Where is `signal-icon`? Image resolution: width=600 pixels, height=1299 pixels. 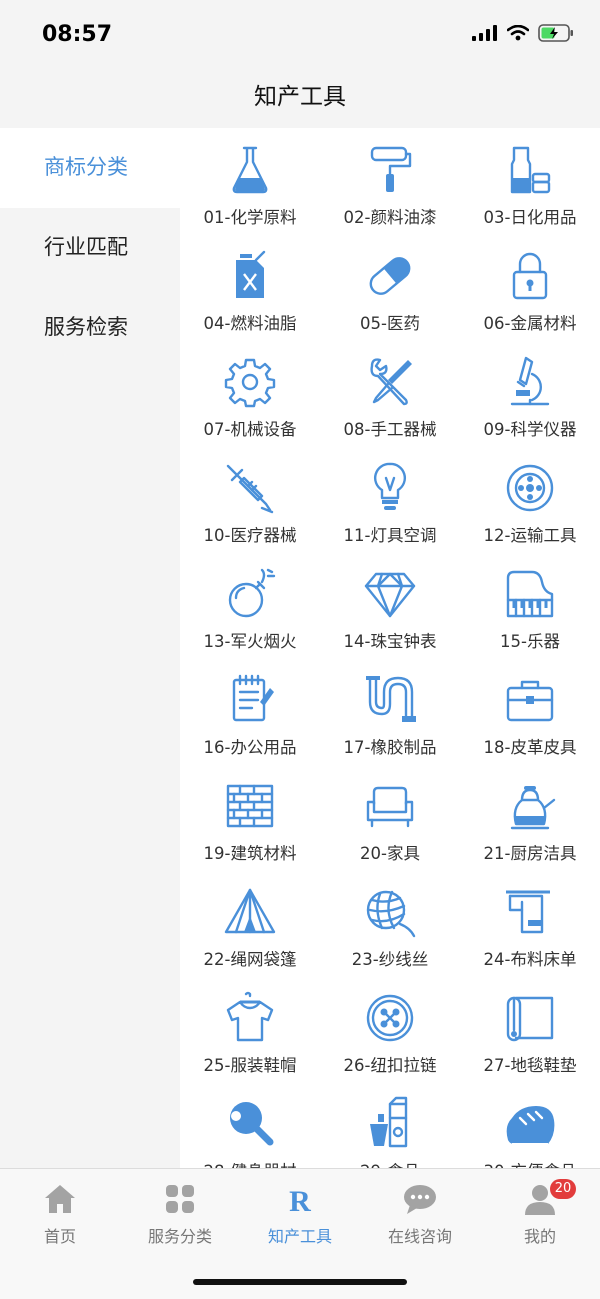 signal-icon is located at coordinates (484, 33).